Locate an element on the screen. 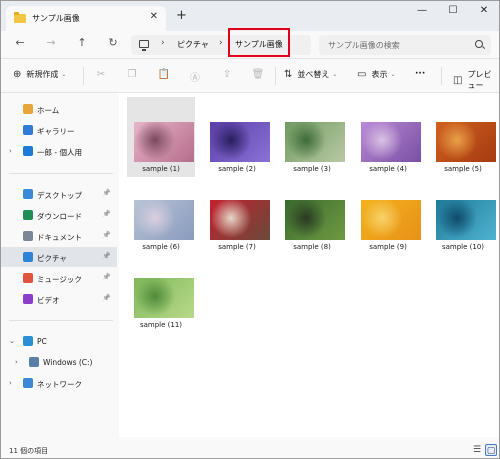 Image resolution: width=500 pixels, height=459 pixels. file-name-label: sample (1) is located at coordinates (161, 169).